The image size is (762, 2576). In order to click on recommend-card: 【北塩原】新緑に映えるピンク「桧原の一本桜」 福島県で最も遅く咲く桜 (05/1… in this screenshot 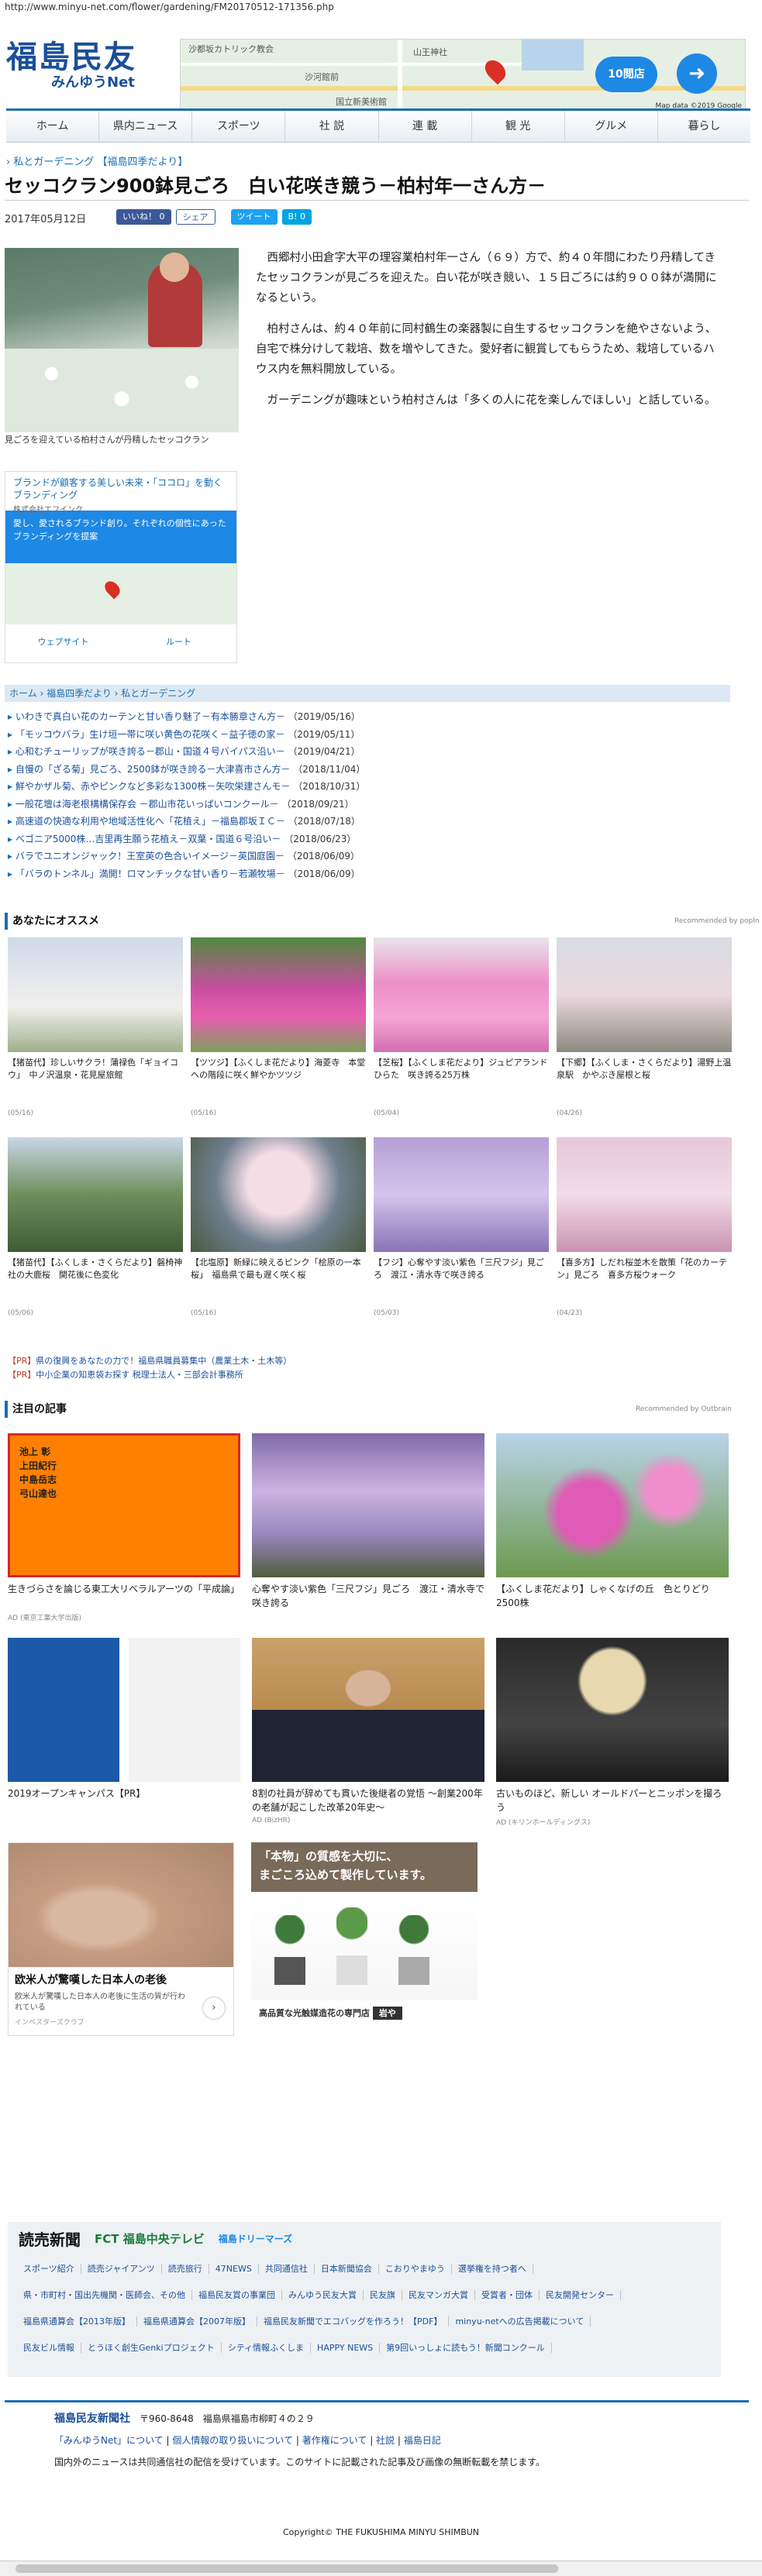, I will do `click(278, 1227)`.